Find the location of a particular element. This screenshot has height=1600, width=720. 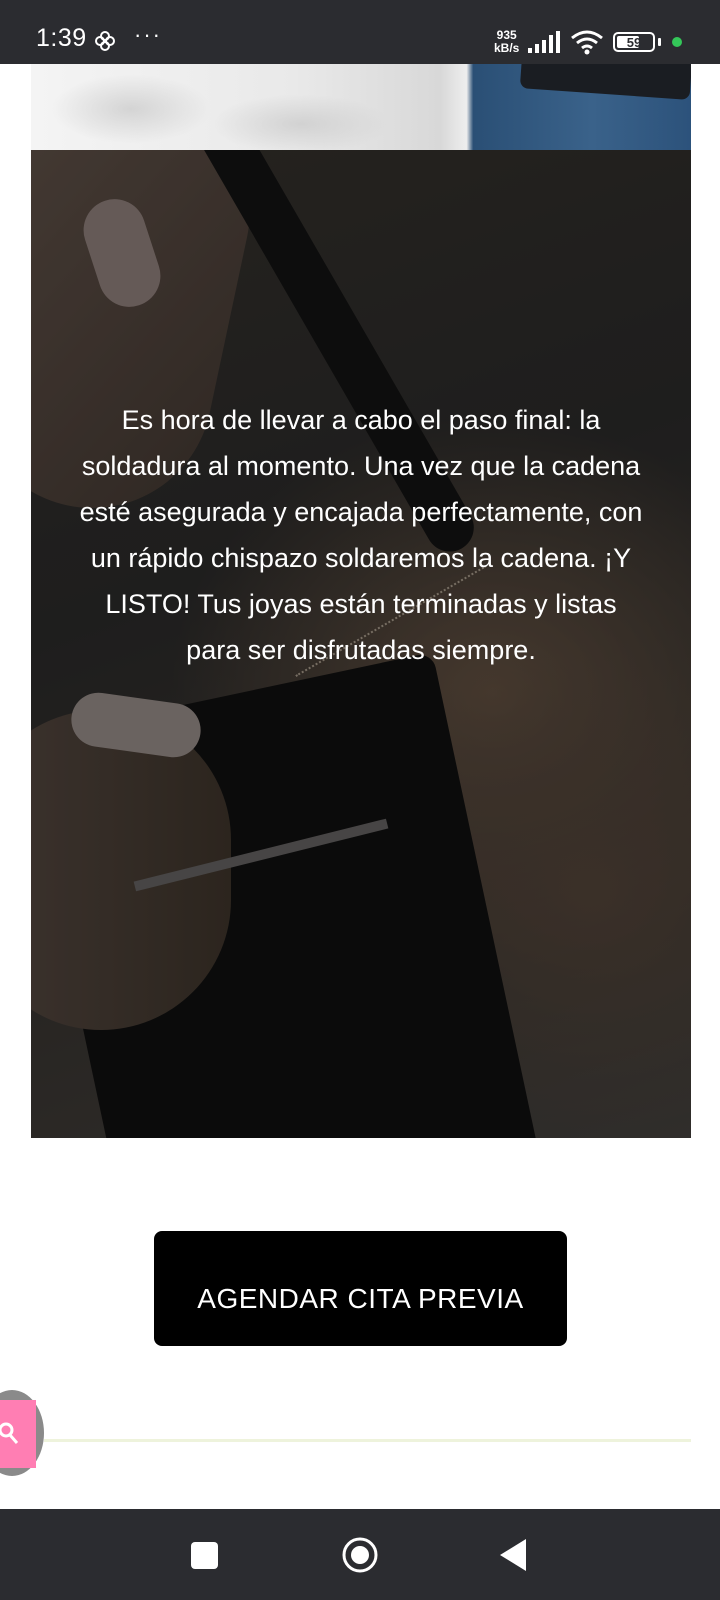

signal-icon is located at coordinates (545, 44).